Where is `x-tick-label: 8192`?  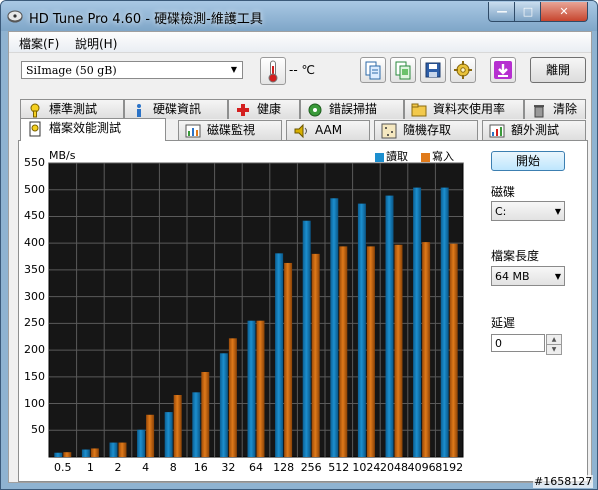 x-tick-label: 8192 is located at coordinates (449, 467).